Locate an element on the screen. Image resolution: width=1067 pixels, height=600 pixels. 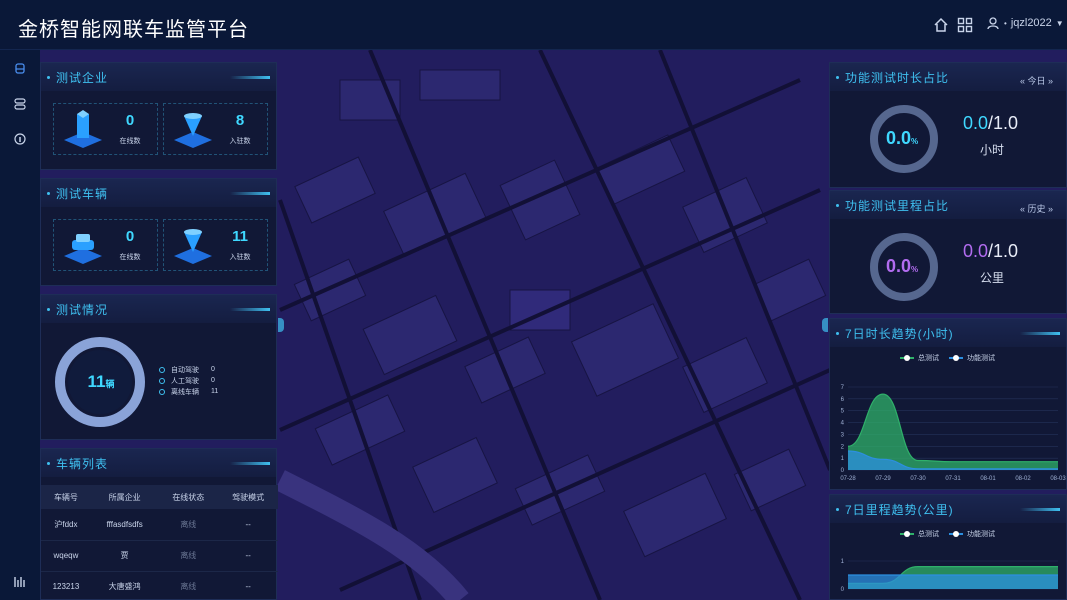
mileage-trend-legend: 总测试 功能测试 is located at coordinates (947, 534).